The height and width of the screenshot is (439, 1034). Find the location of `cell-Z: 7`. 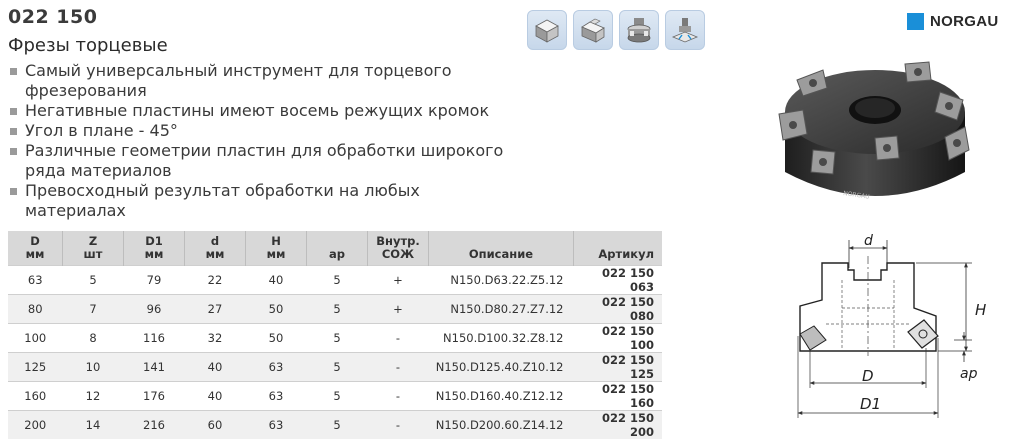

cell-Z: 7 is located at coordinates (93, 309).